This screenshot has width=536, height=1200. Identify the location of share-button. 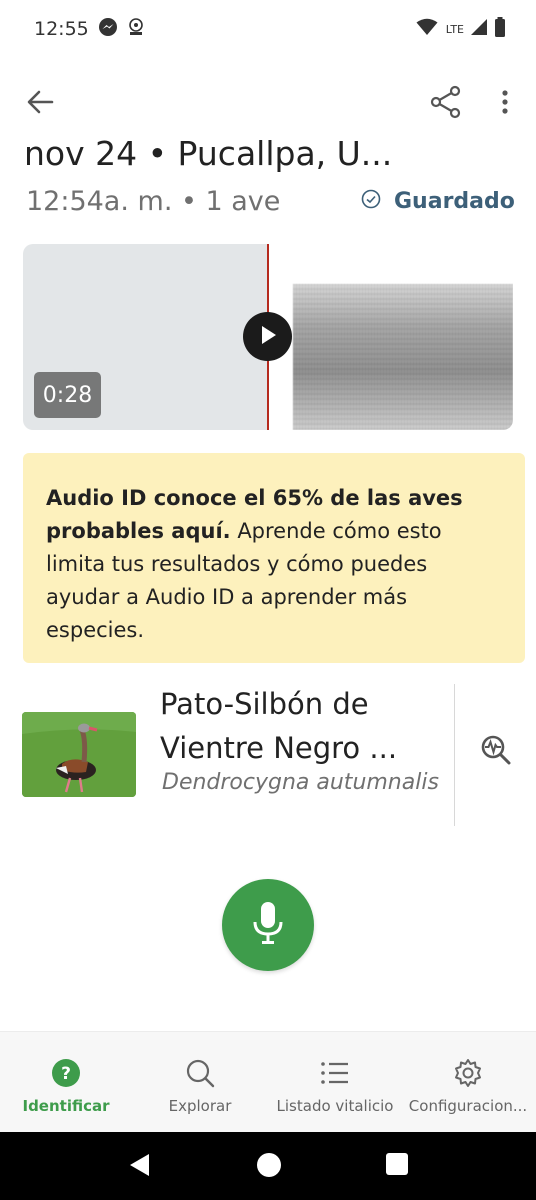
(446, 104).